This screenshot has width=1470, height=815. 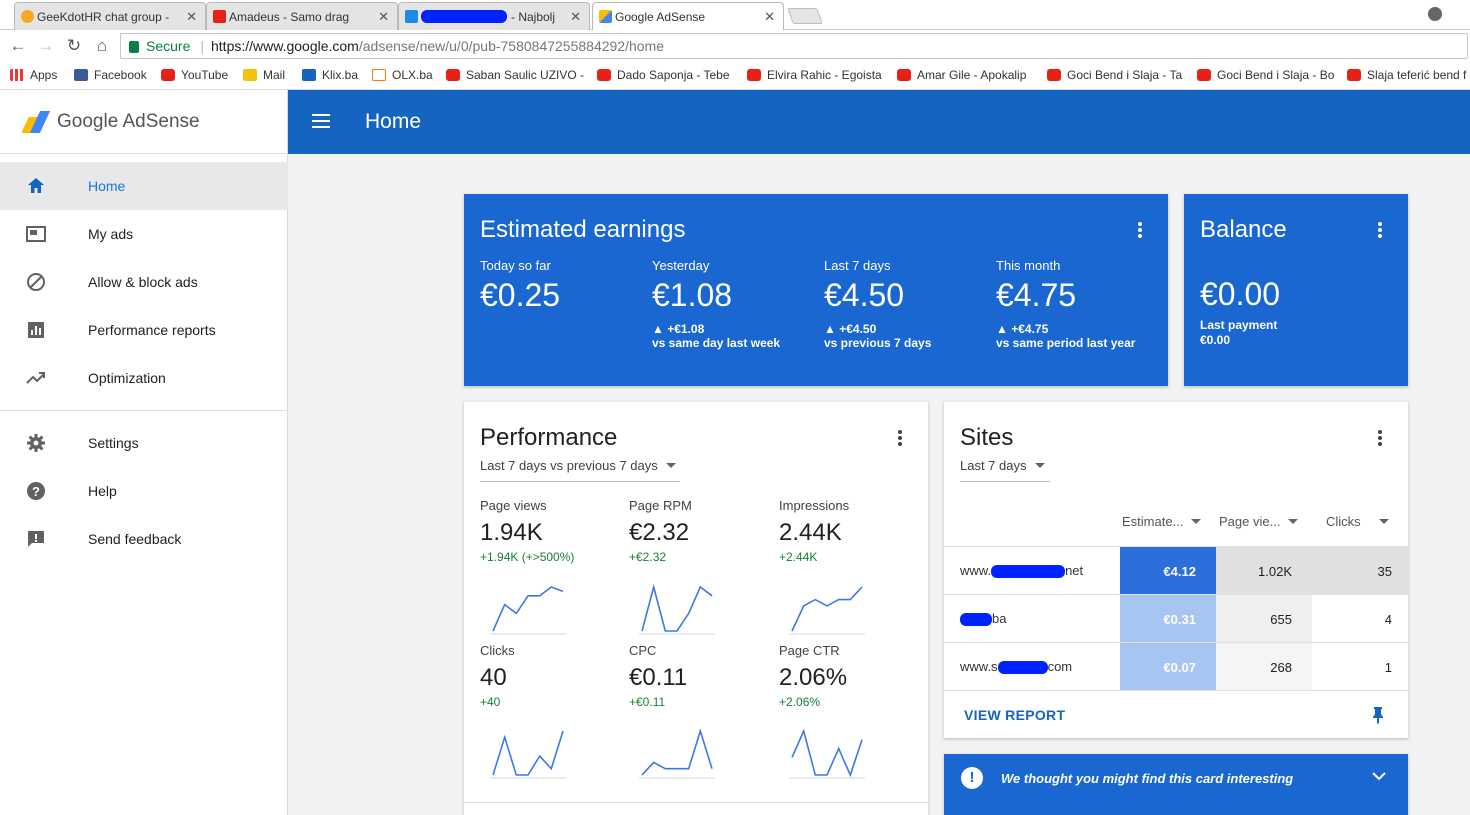 I want to click on back-arrow-icon: ←, so click(x=18, y=46).